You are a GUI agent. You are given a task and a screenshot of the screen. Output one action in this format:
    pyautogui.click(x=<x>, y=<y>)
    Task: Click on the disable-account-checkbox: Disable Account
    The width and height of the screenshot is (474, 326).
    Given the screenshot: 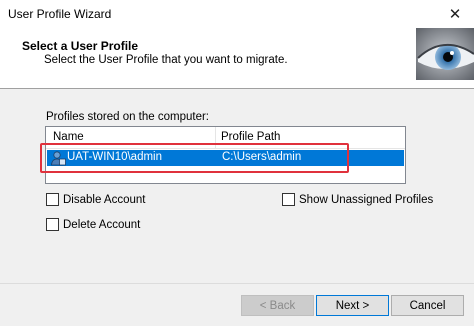 What is the action you would take?
    pyautogui.click(x=95, y=199)
    